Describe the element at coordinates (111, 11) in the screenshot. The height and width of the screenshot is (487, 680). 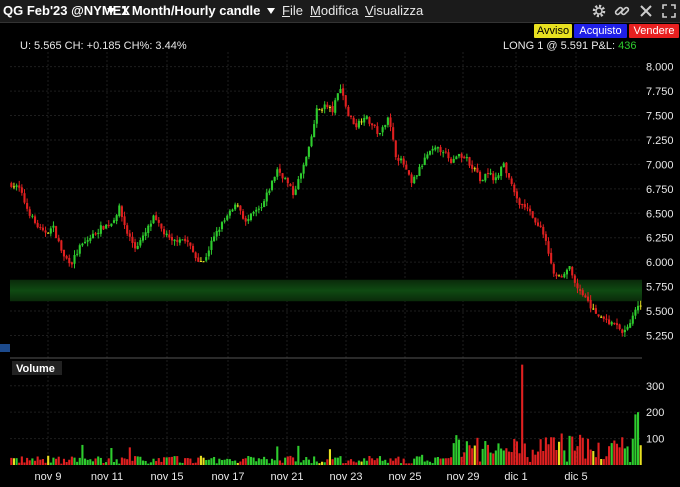
I see `symbol-dropdown-icon` at that location.